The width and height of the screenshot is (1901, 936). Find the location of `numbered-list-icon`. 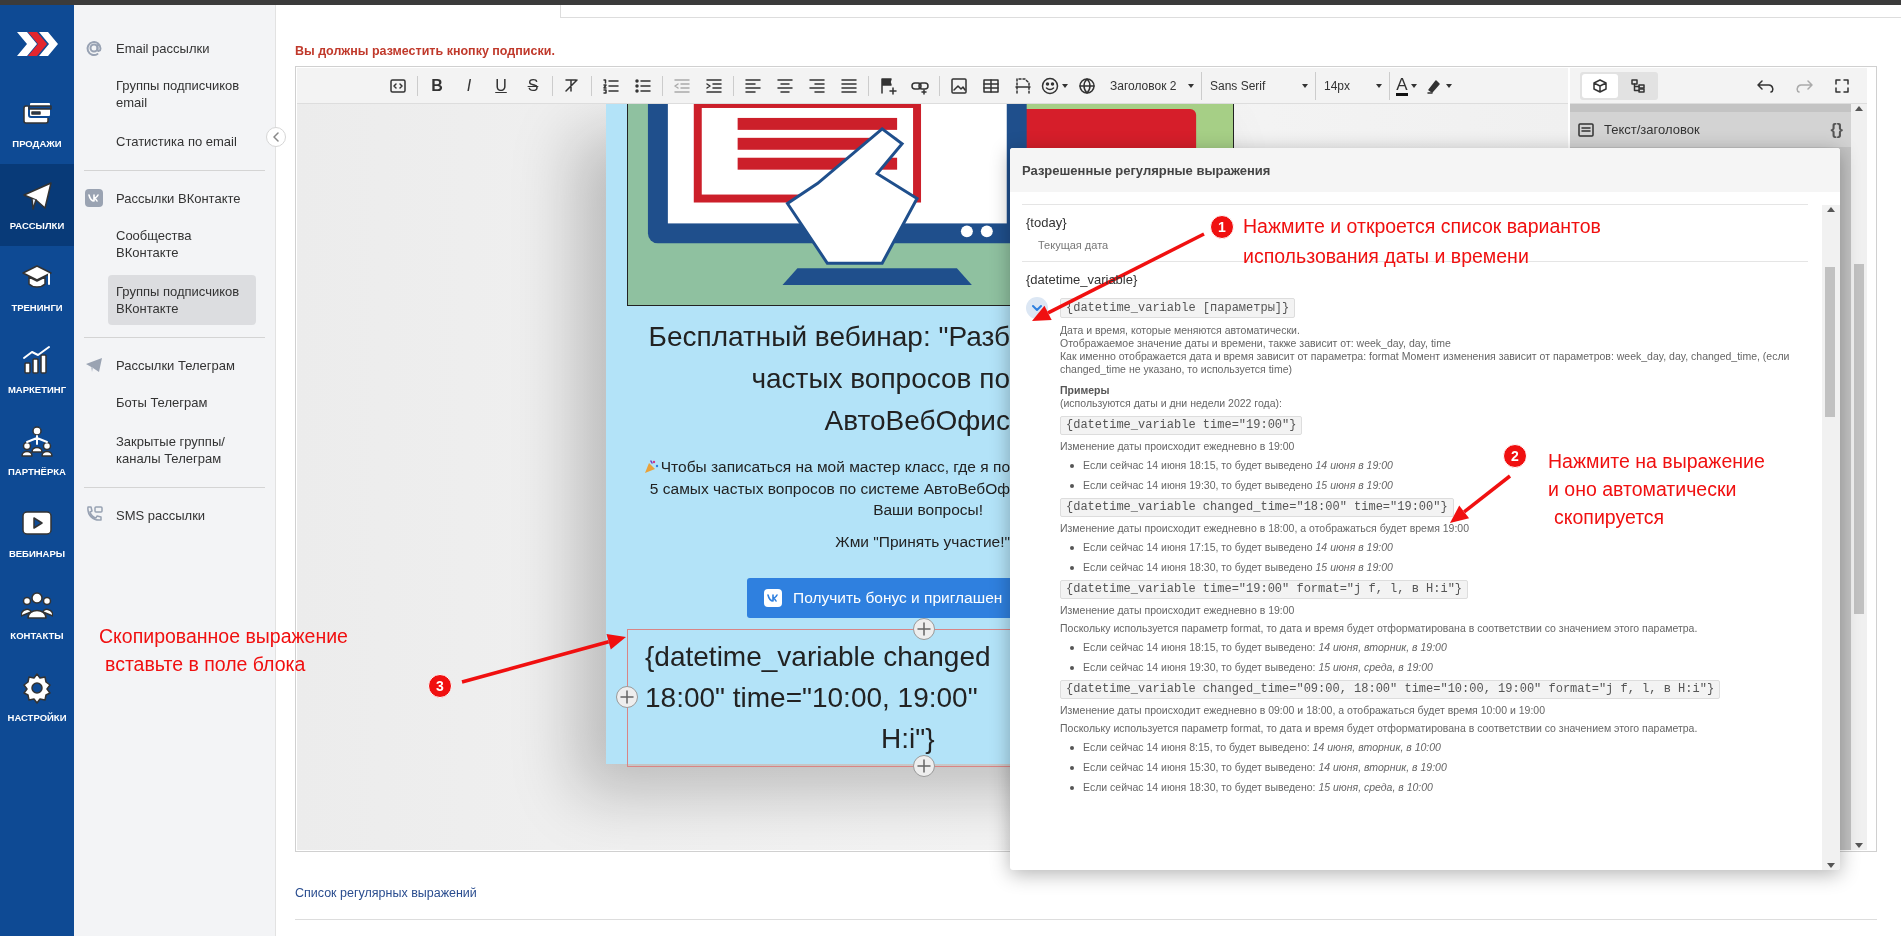

numbered-list-icon is located at coordinates (611, 85).